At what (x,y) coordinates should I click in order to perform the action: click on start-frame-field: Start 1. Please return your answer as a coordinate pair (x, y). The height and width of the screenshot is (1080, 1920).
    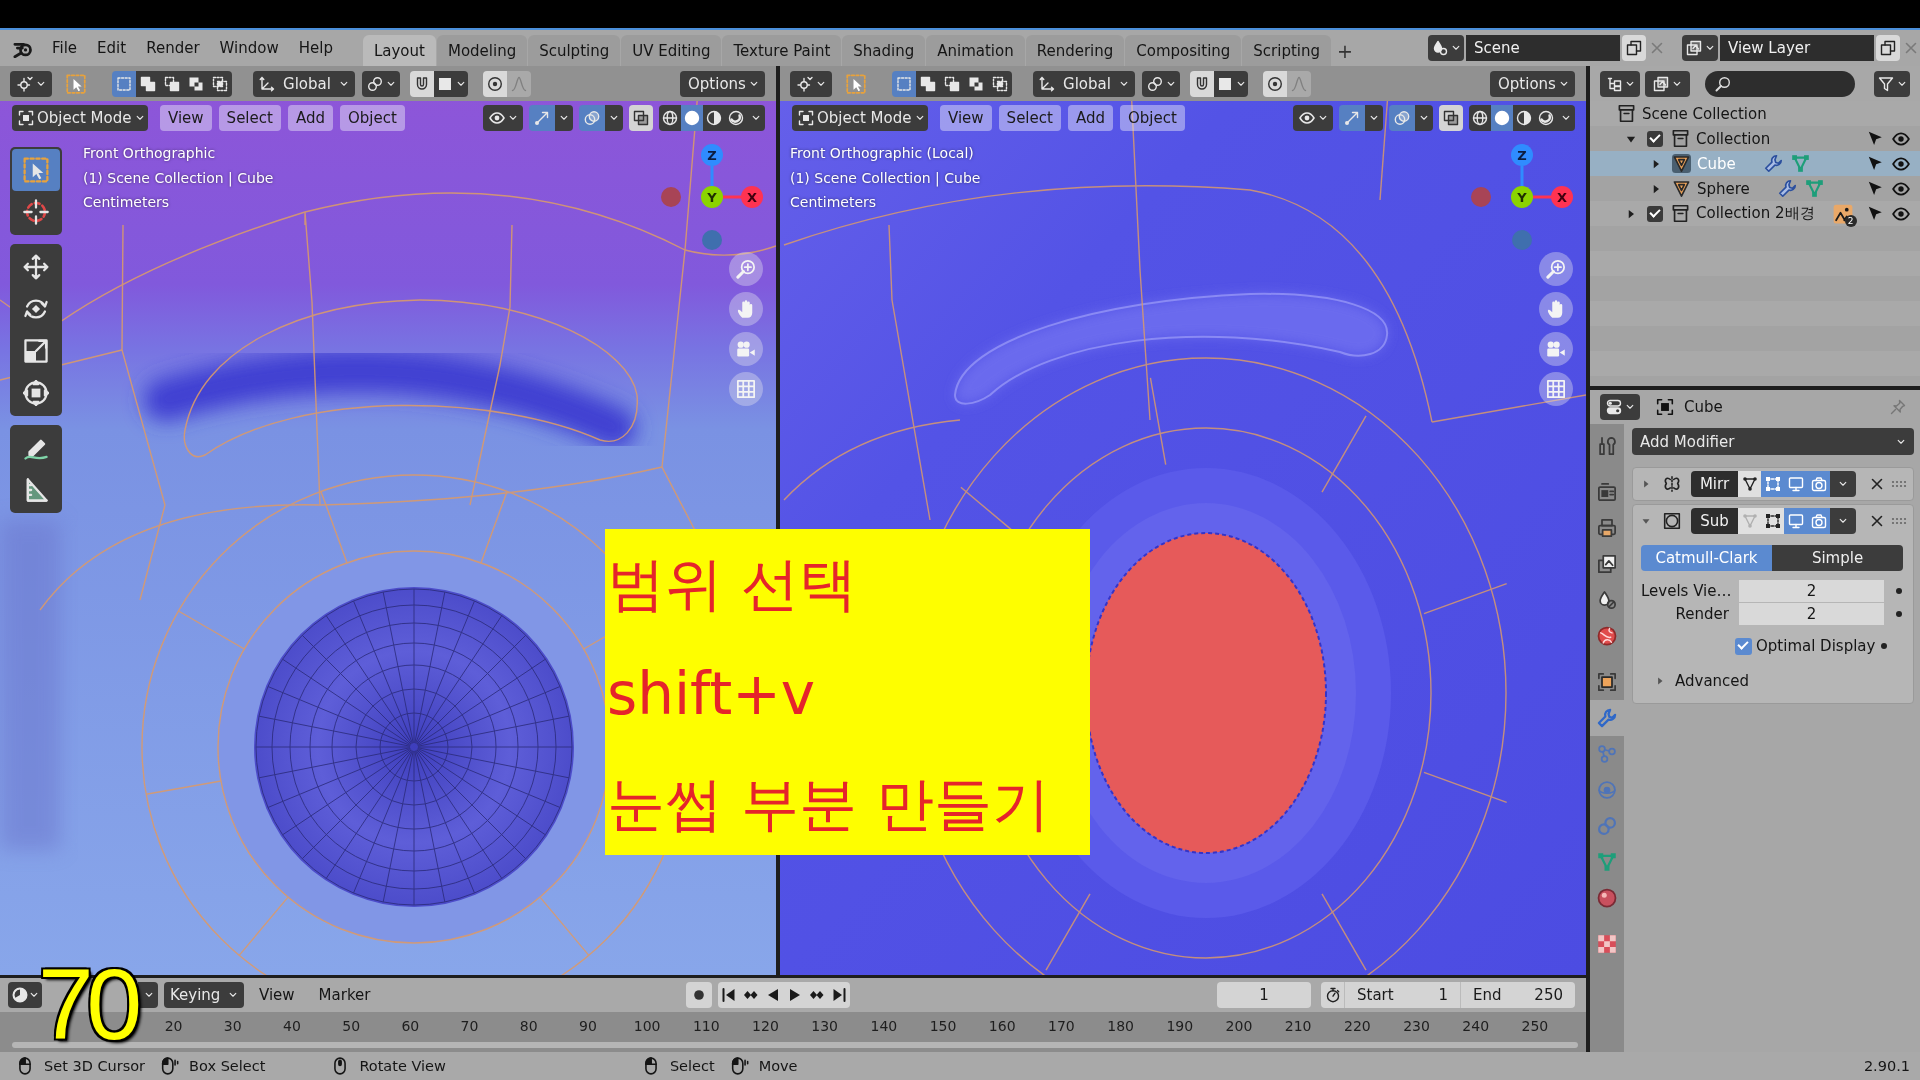
    Looking at the image, I should click on (1402, 995).